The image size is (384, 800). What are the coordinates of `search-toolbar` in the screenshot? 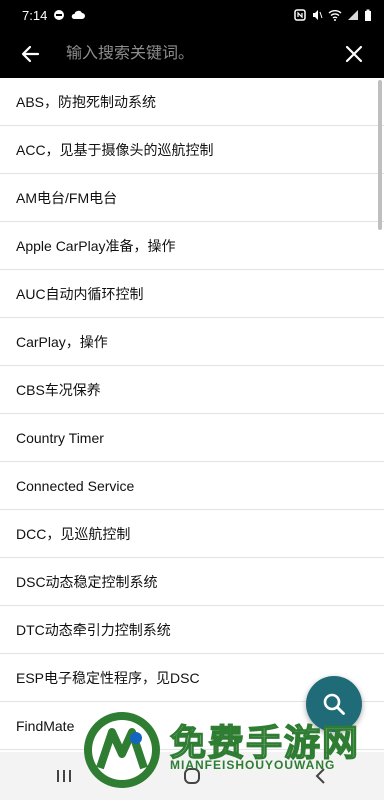 It's located at (192, 54).